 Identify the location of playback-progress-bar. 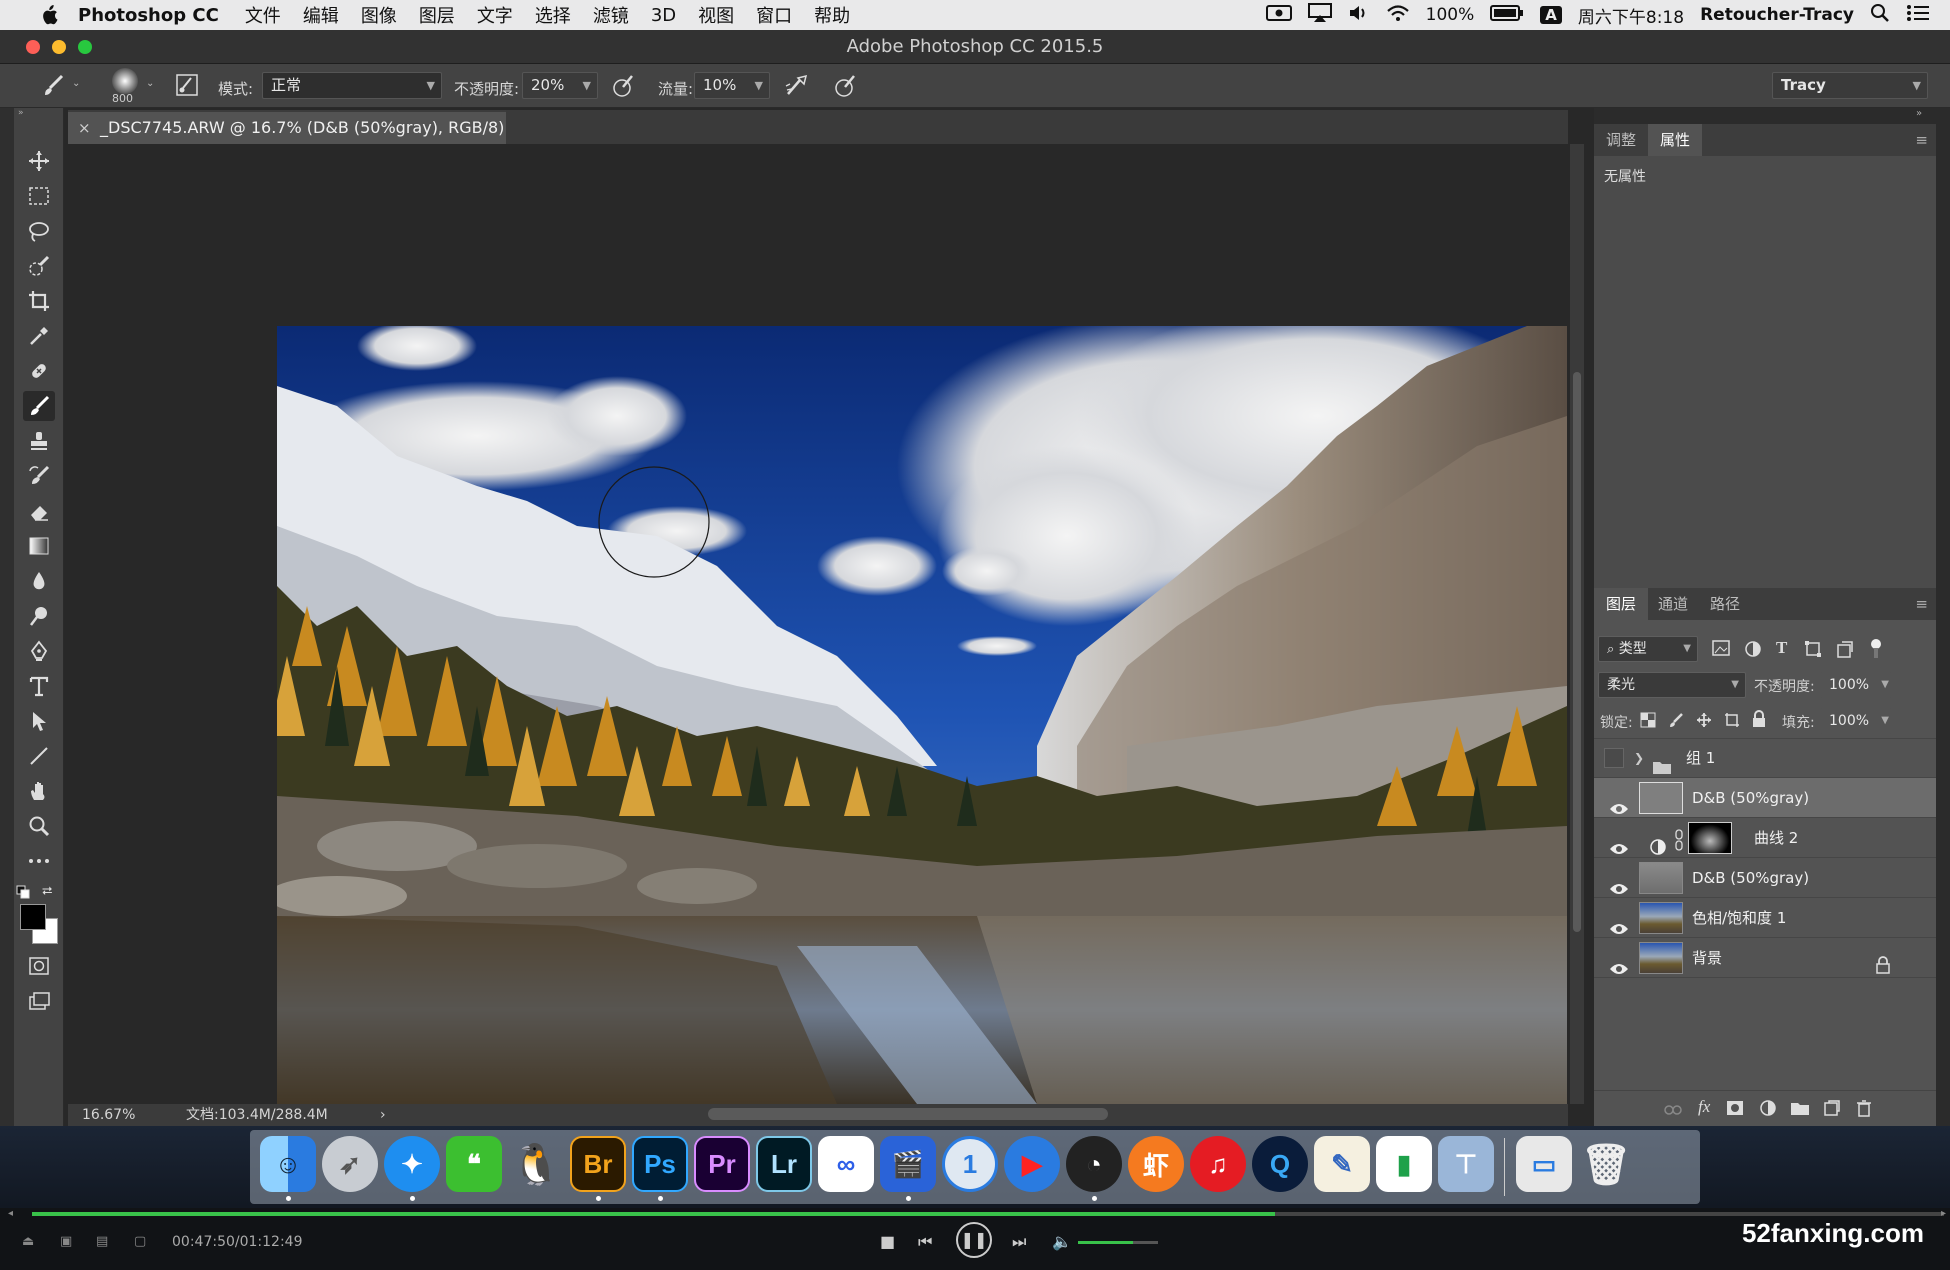
(988, 1214).